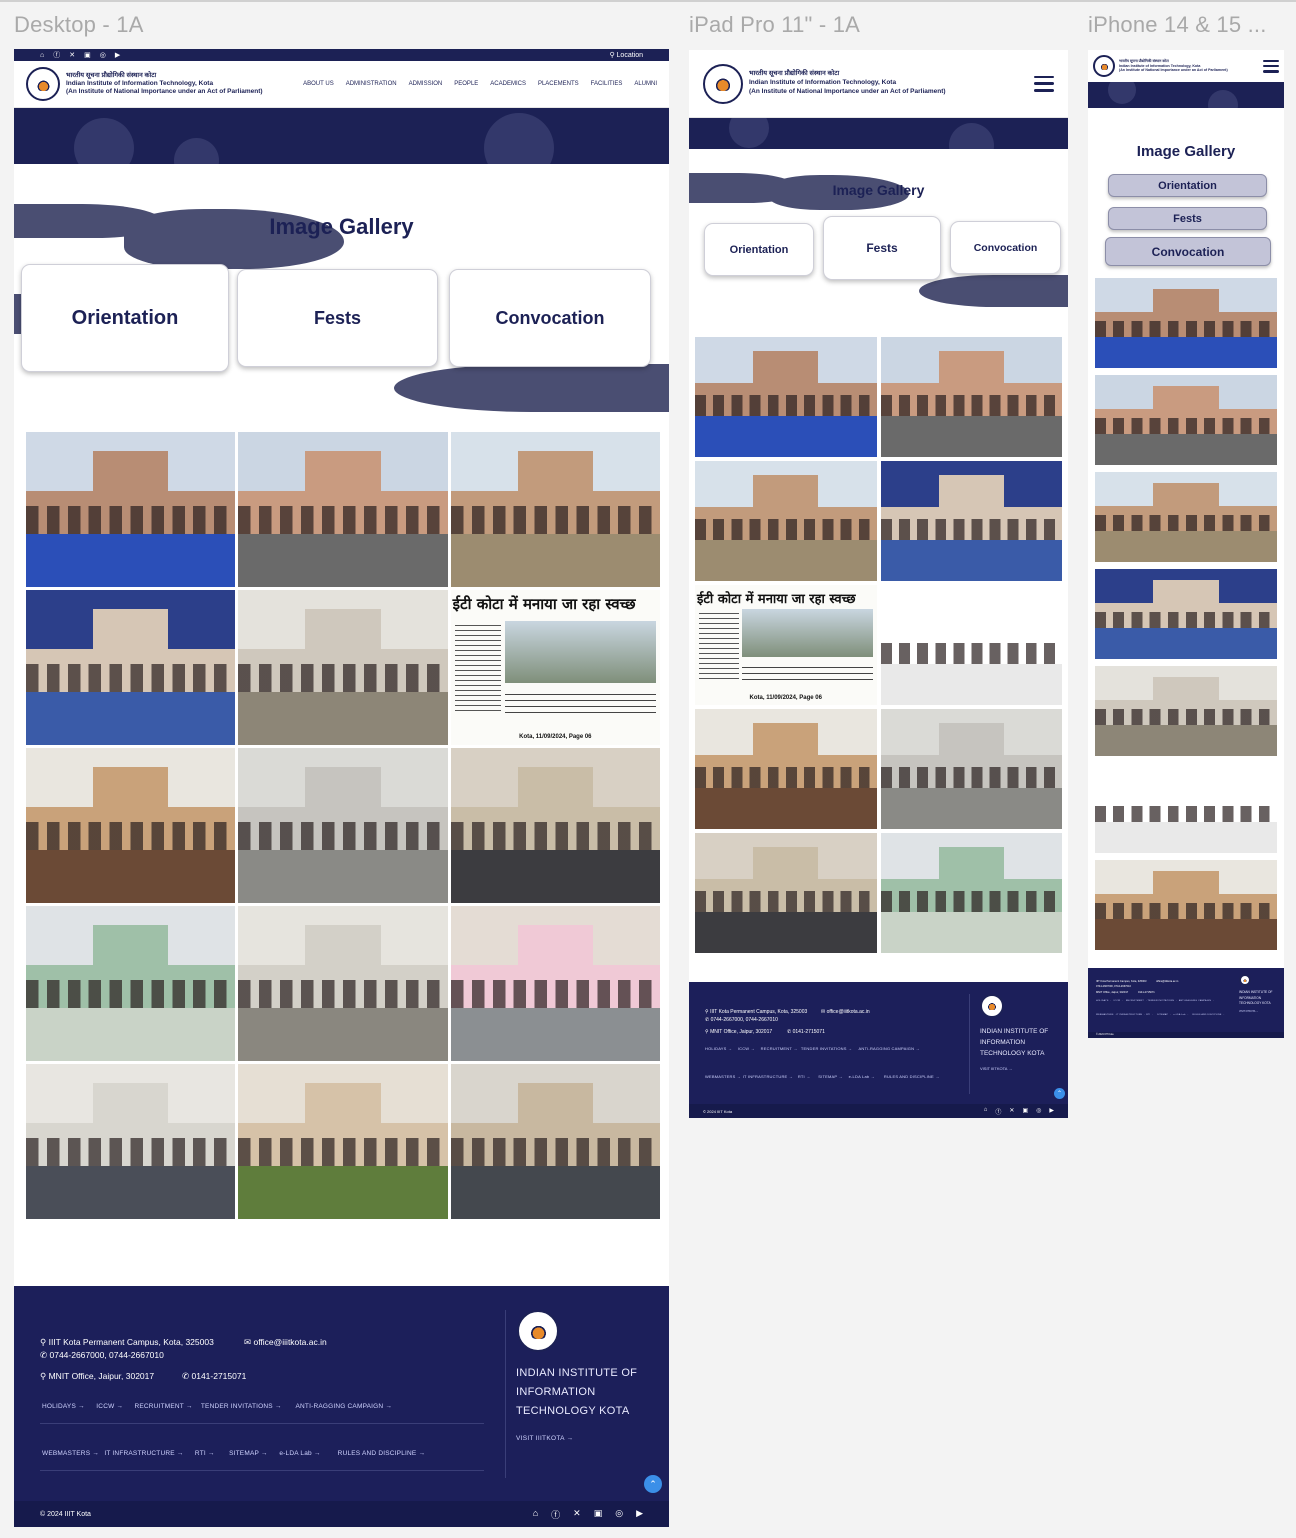  I want to click on back-to-top-button: ⌃, so click(1059, 1093).